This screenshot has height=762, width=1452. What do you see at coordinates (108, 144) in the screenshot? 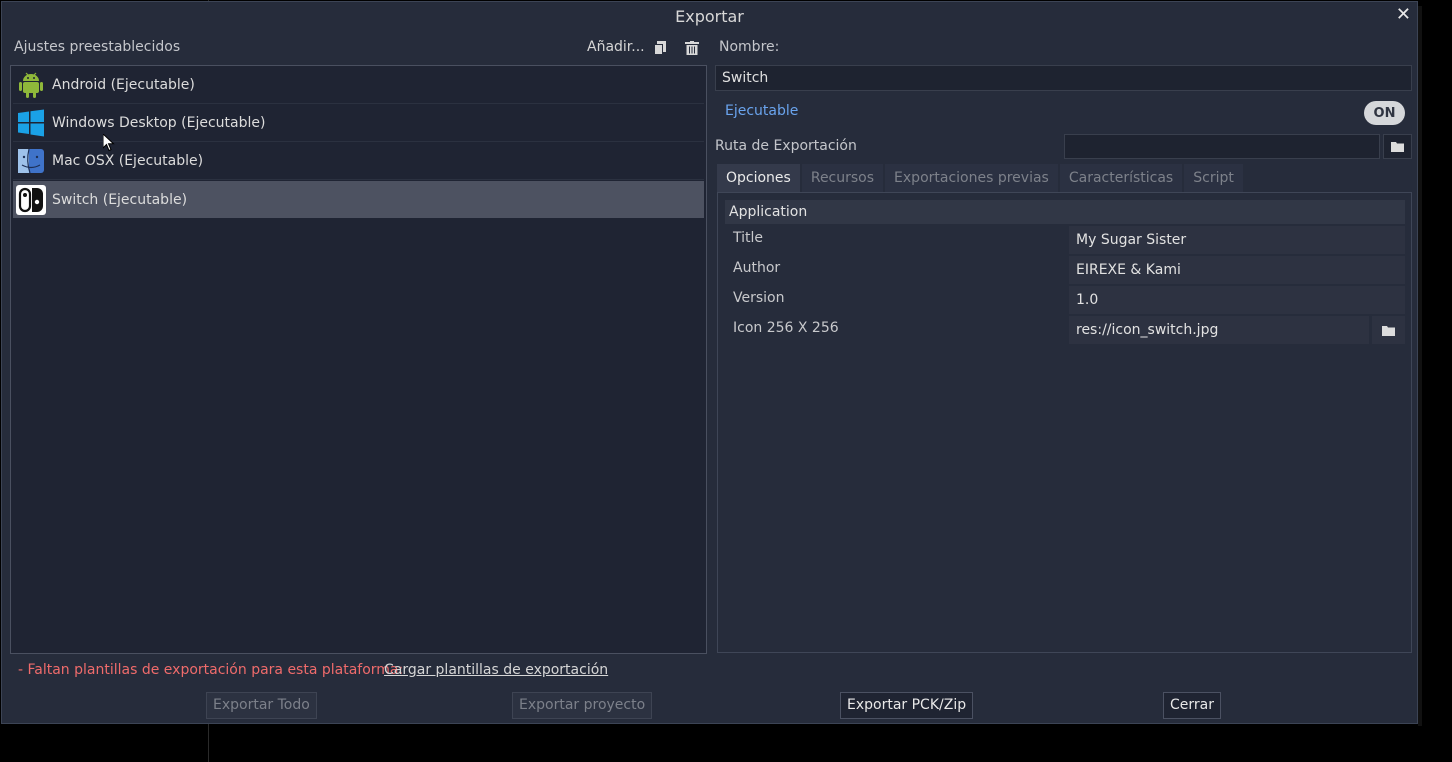
I see `mouse-cursor-icon` at bounding box center [108, 144].